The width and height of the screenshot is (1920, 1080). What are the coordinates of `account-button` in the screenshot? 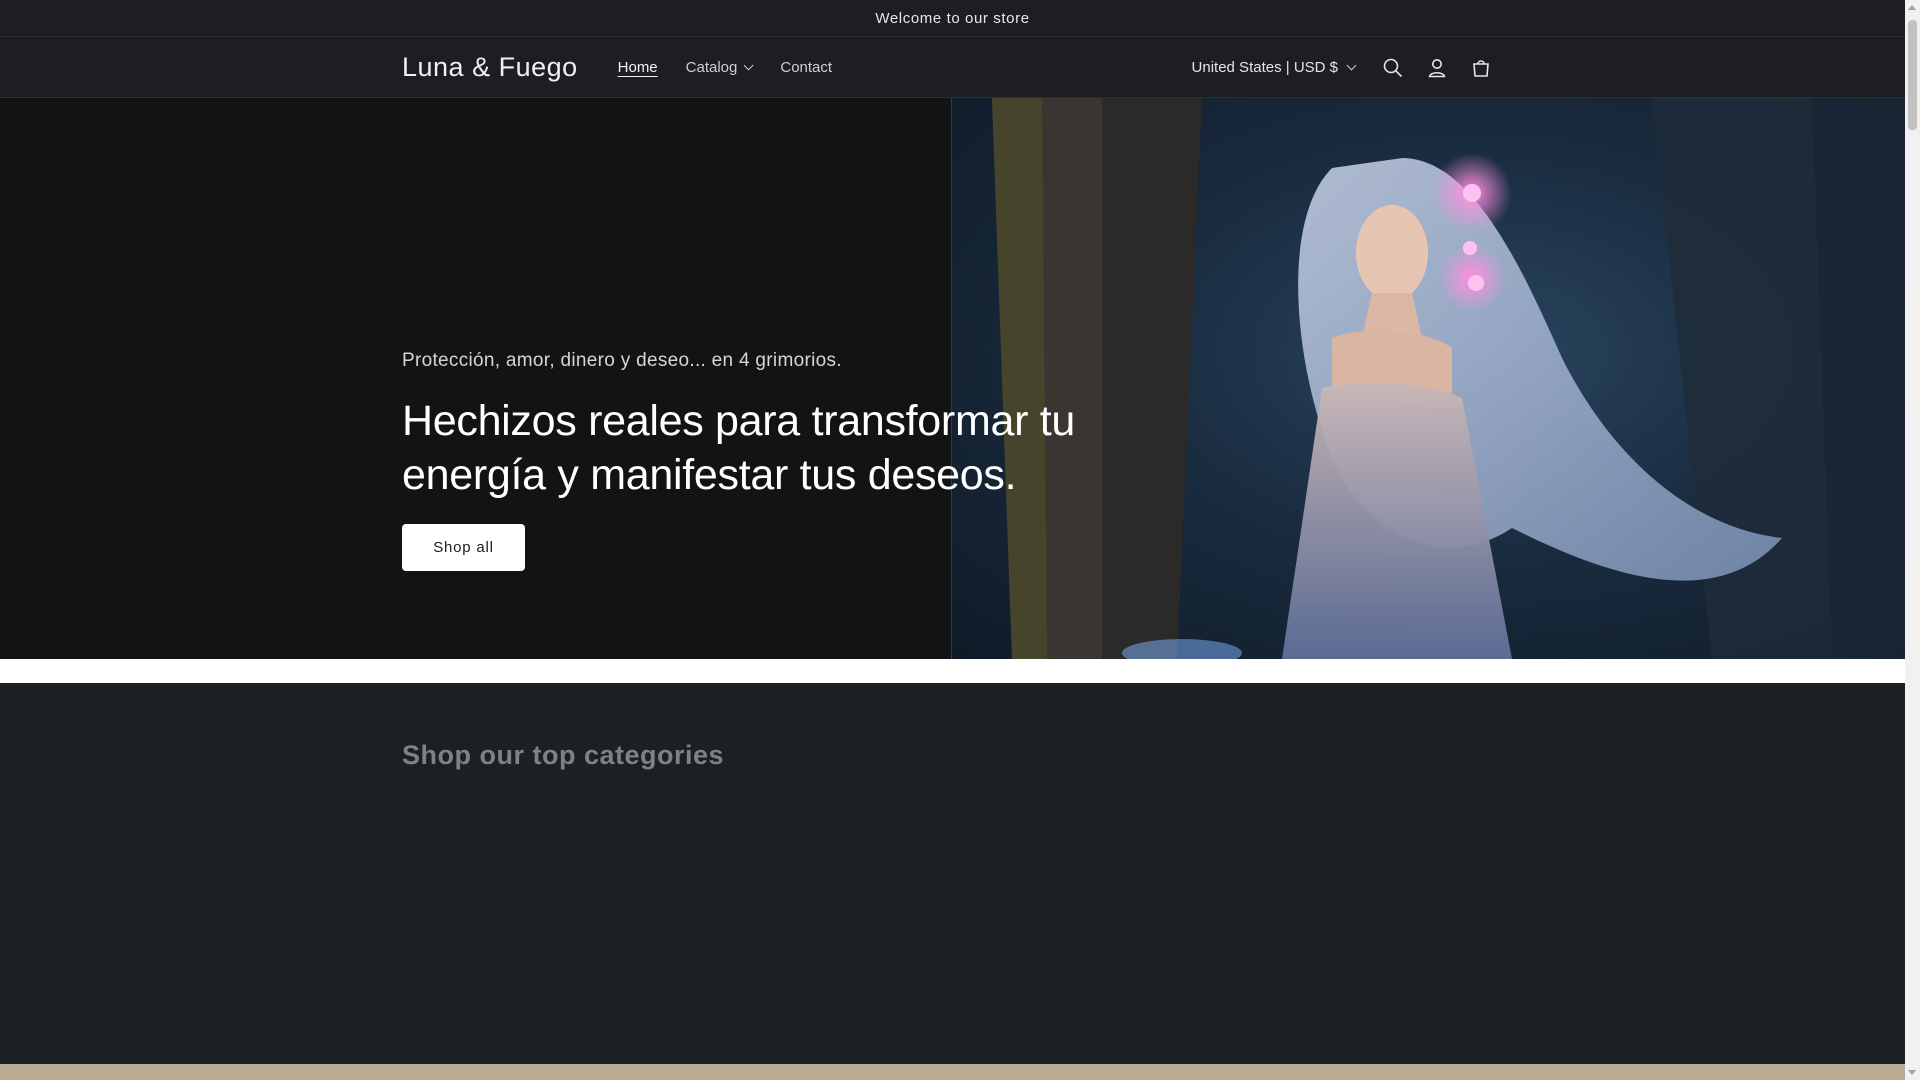 It's located at (1437, 68).